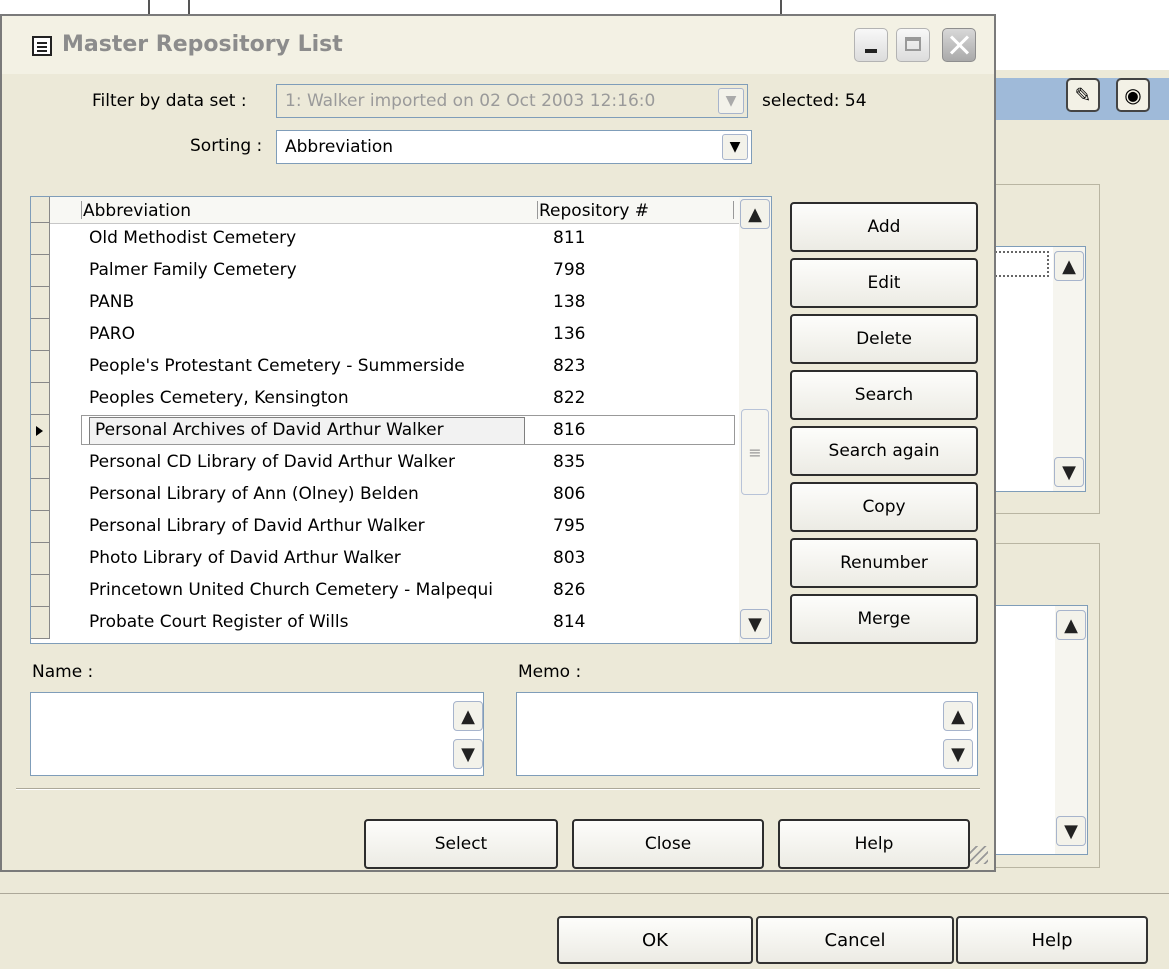  Describe the element at coordinates (498, 45) in the screenshot. I see `title-bar: Master Repository List` at that location.